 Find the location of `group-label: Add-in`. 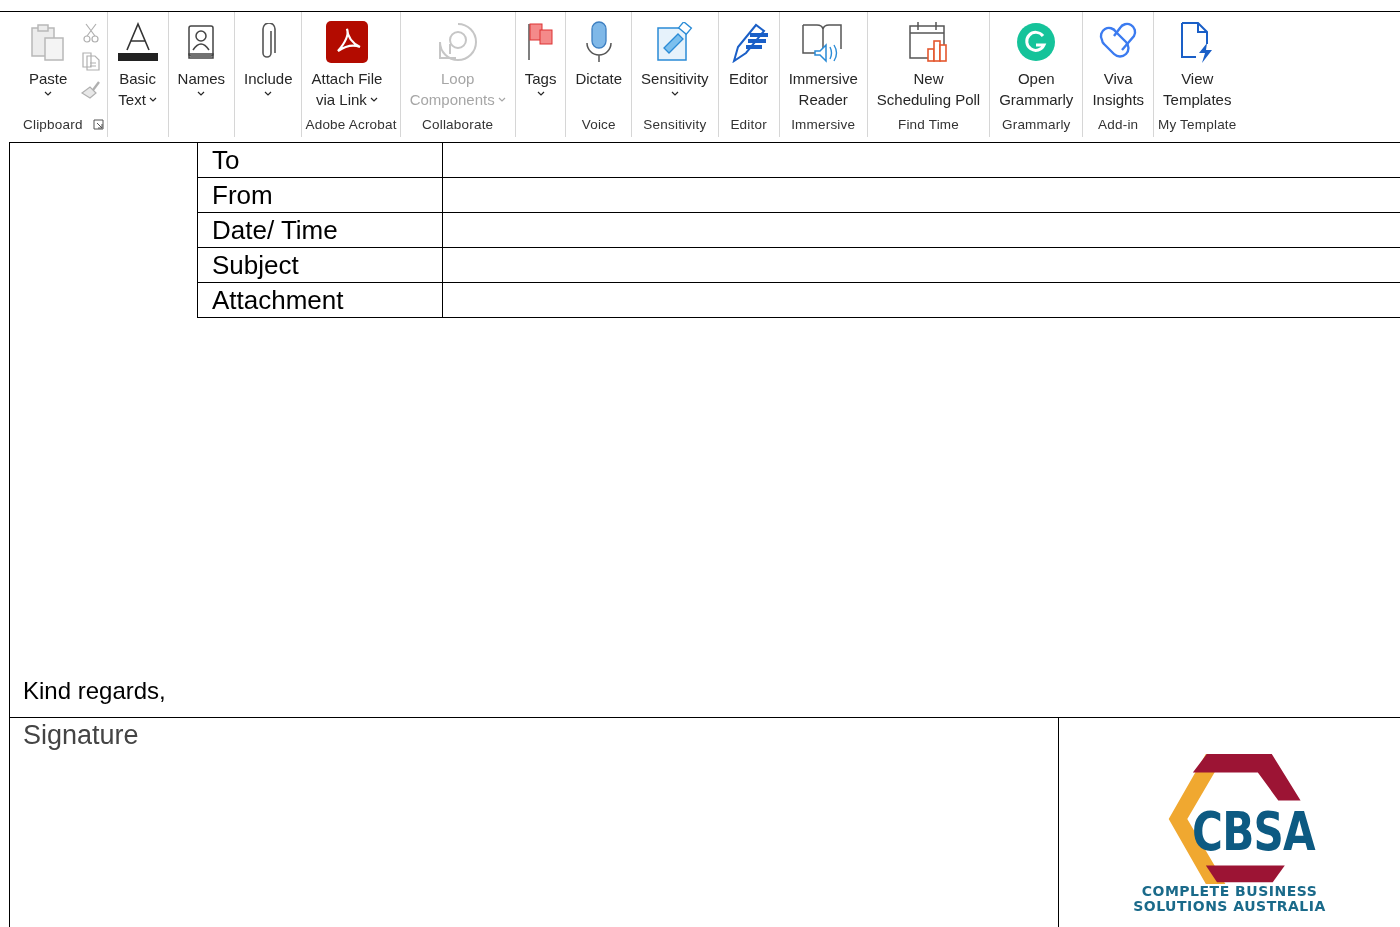

group-label: Add-in is located at coordinates (1118, 124).